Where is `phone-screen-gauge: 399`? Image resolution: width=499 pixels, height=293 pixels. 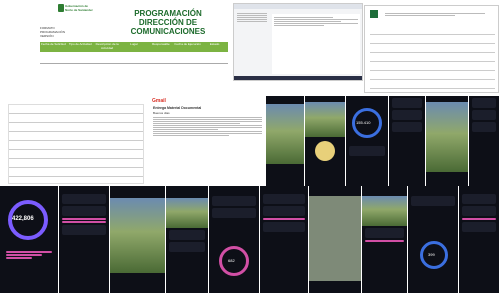 phone-screen-gauge: 399 is located at coordinates (433, 239).